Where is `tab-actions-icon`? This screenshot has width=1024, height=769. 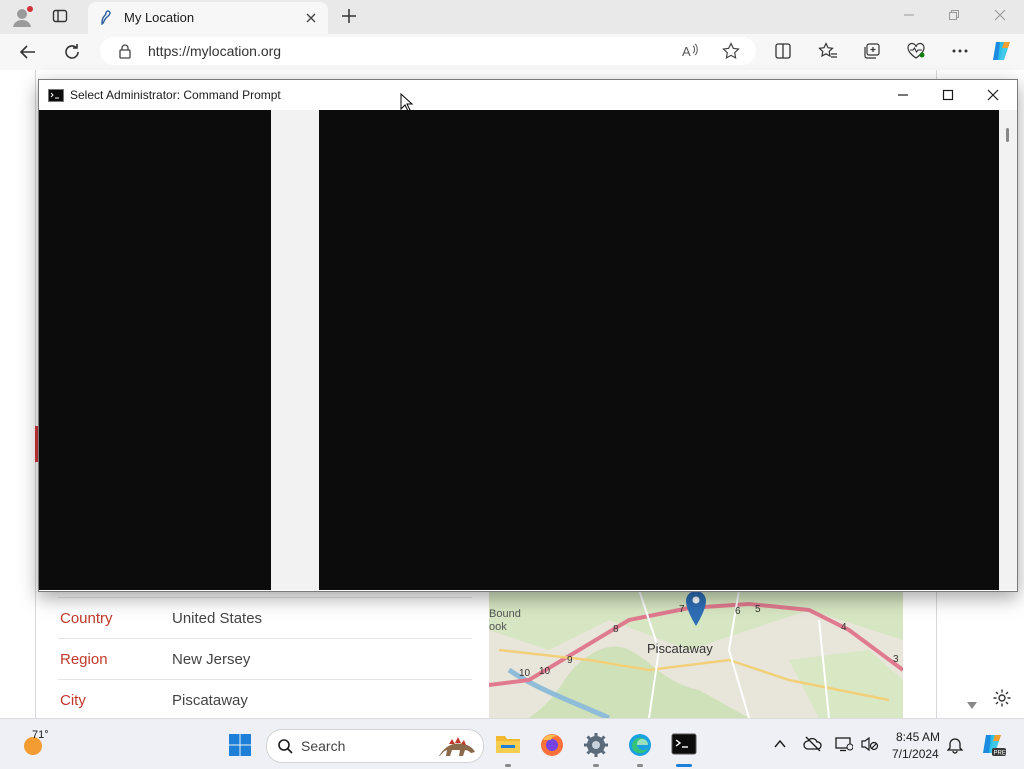 tab-actions-icon is located at coordinates (60, 16).